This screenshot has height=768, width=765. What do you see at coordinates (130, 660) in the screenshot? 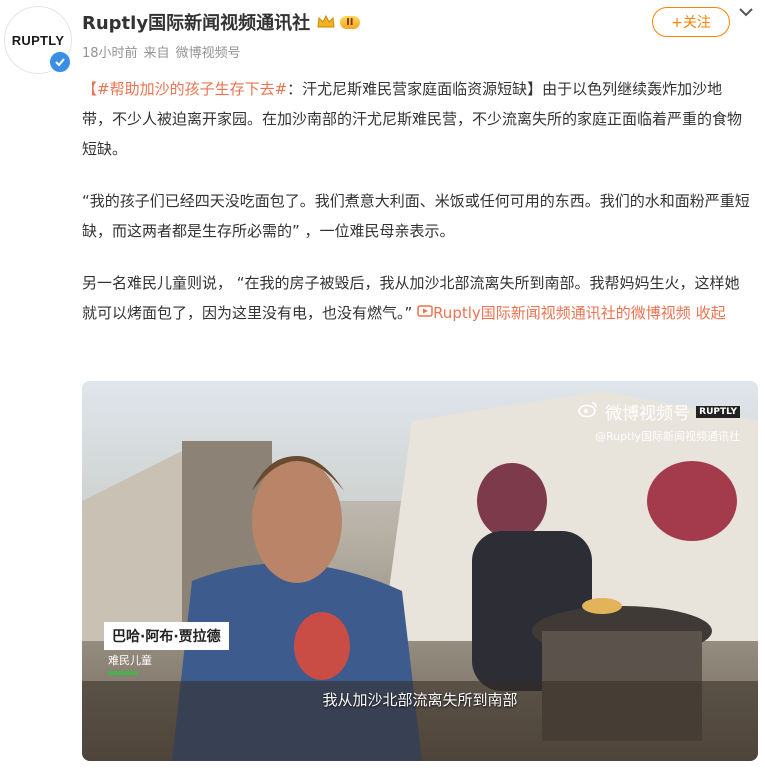
I see `lower-third-role: 难民儿童` at bounding box center [130, 660].